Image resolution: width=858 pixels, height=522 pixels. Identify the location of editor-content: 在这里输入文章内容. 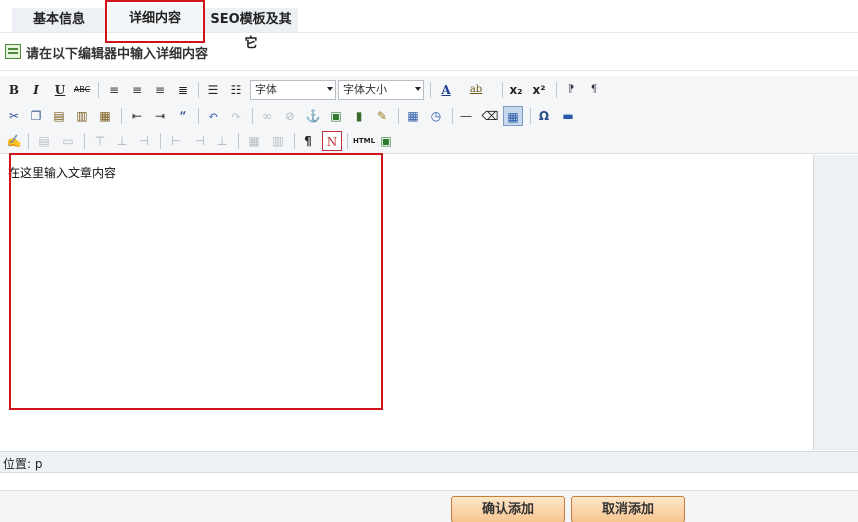
(62, 172).